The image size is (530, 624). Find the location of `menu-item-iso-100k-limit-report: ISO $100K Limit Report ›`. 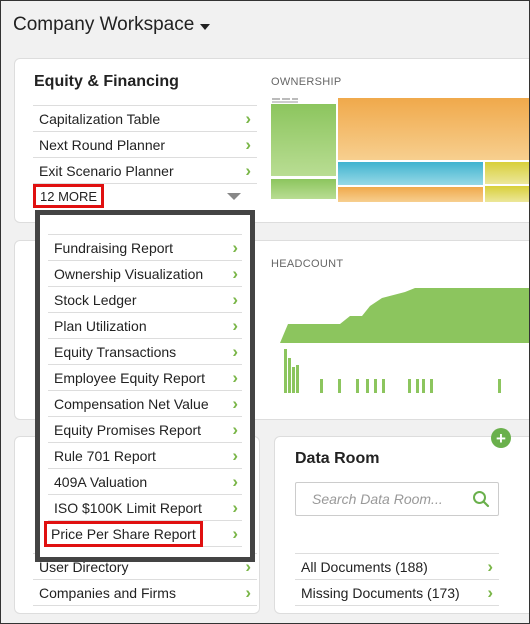

menu-item-iso-100k-limit-report: ISO $100K Limit Report › is located at coordinates (145, 508).